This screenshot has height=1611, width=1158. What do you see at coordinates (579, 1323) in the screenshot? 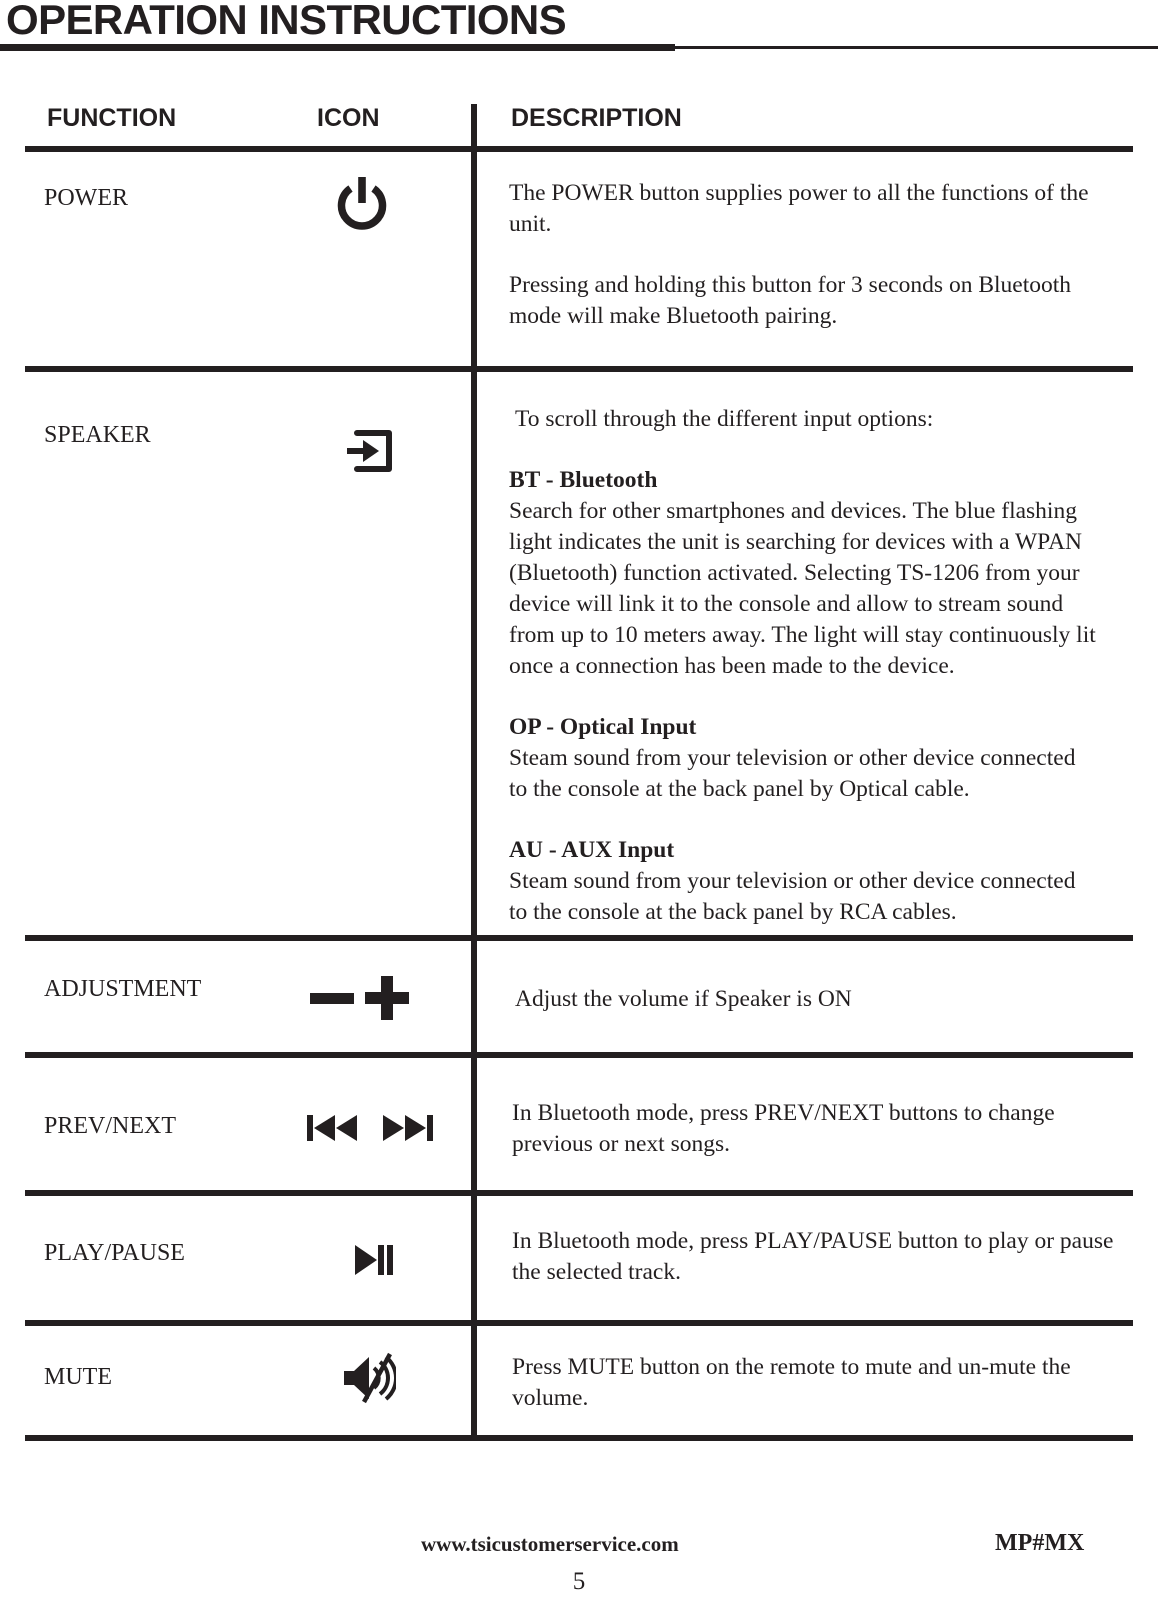
I see `rule-after-playpause-row` at bounding box center [579, 1323].